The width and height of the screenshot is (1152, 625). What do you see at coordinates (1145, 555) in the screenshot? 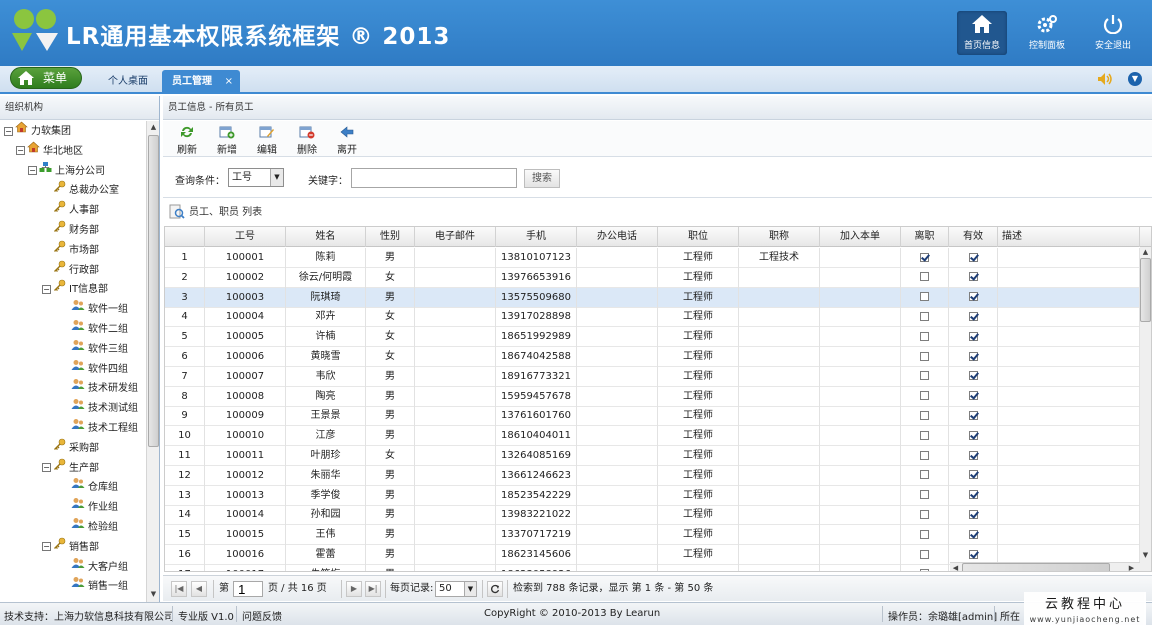
I see `grid-scroll-down-icon: ▼` at bounding box center [1145, 555].